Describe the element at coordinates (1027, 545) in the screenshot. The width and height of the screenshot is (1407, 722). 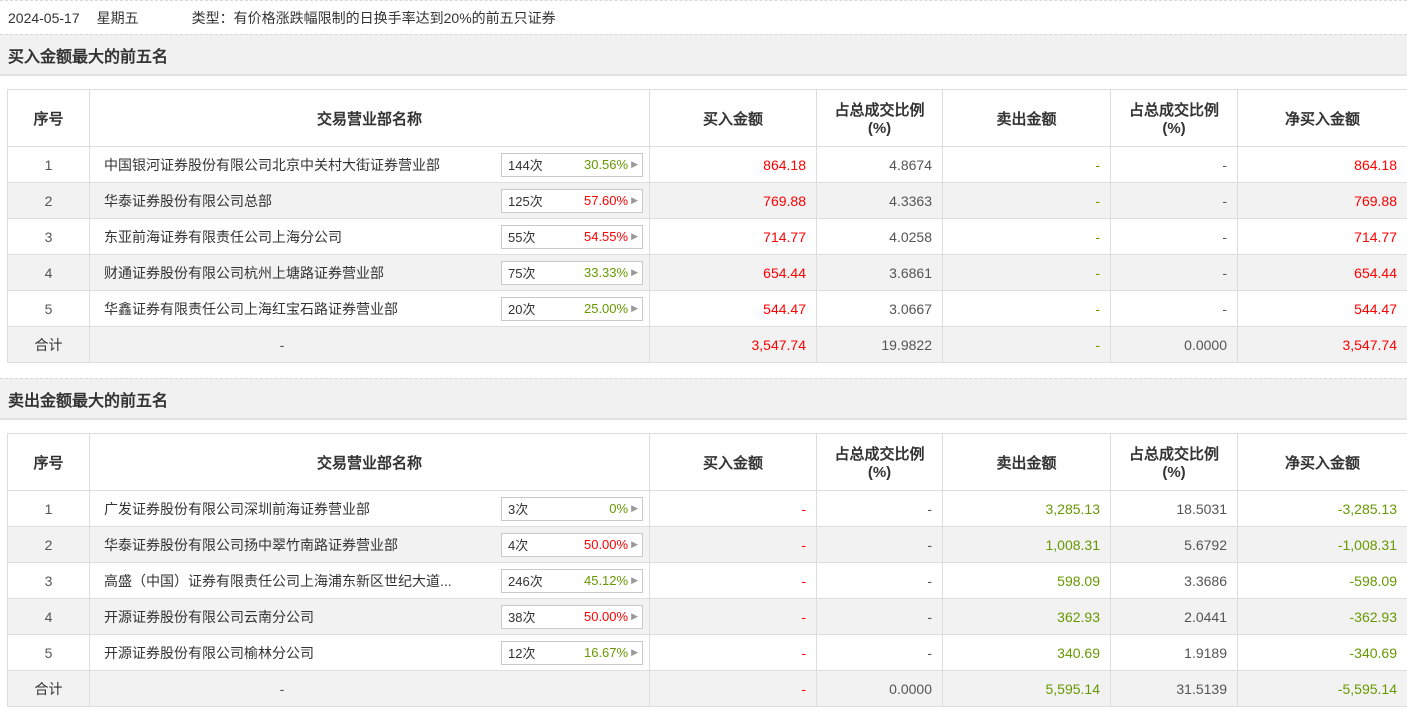
I see `sell-amount-cell: 1,008.31` at that location.